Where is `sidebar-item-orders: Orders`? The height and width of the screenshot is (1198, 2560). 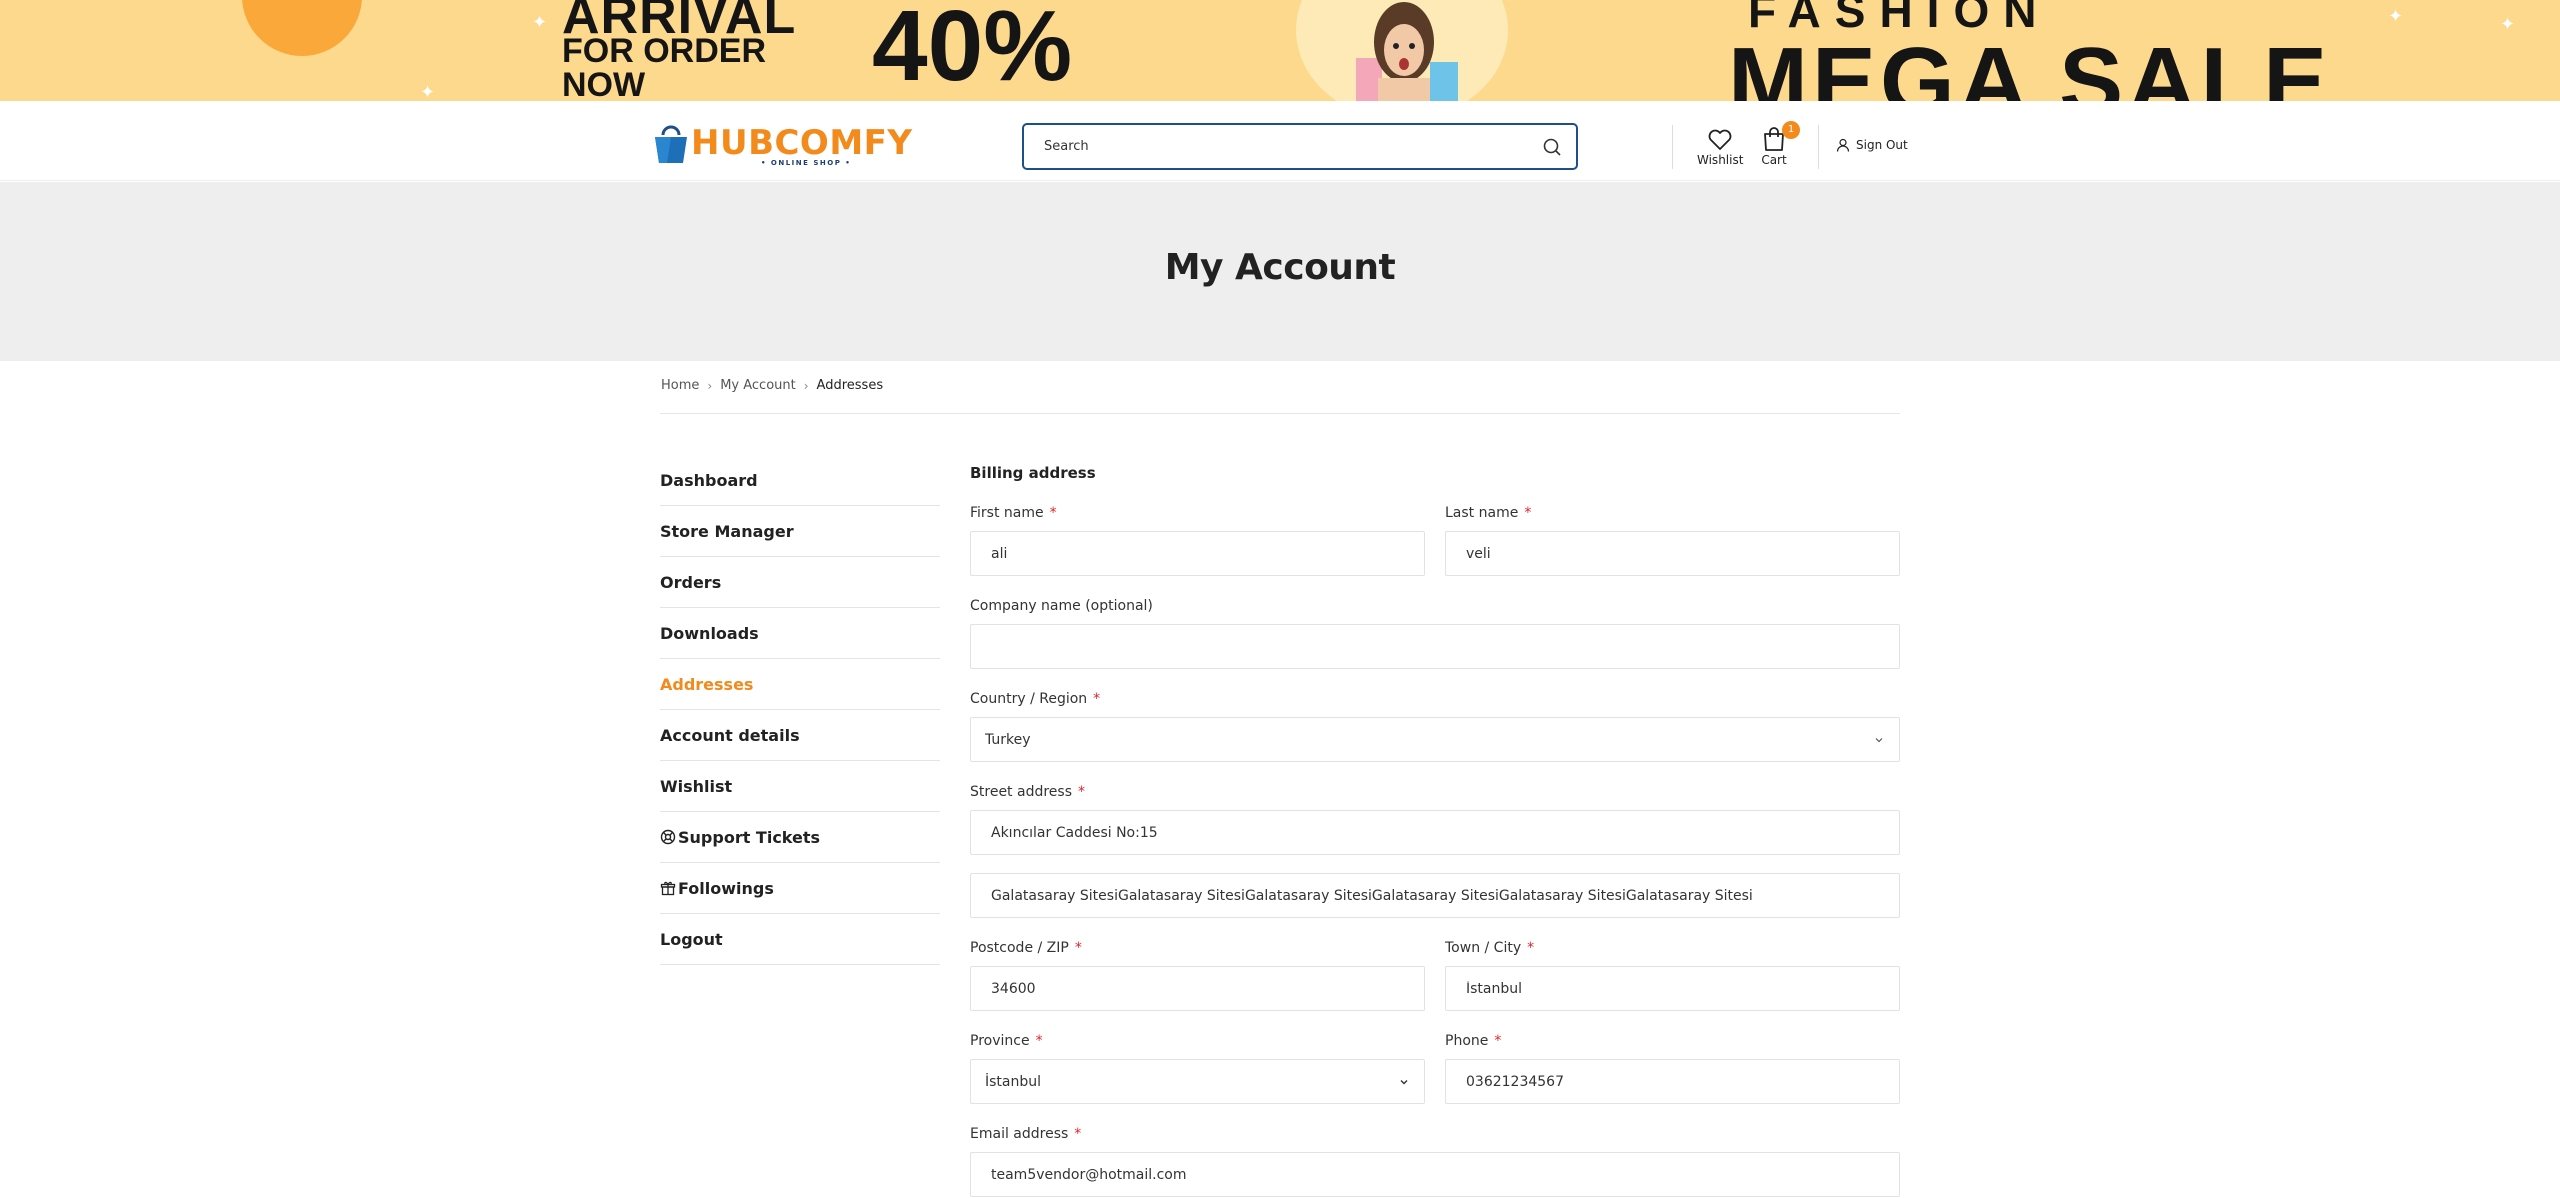
sidebar-item-orders: Orders is located at coordinates (800, 582).